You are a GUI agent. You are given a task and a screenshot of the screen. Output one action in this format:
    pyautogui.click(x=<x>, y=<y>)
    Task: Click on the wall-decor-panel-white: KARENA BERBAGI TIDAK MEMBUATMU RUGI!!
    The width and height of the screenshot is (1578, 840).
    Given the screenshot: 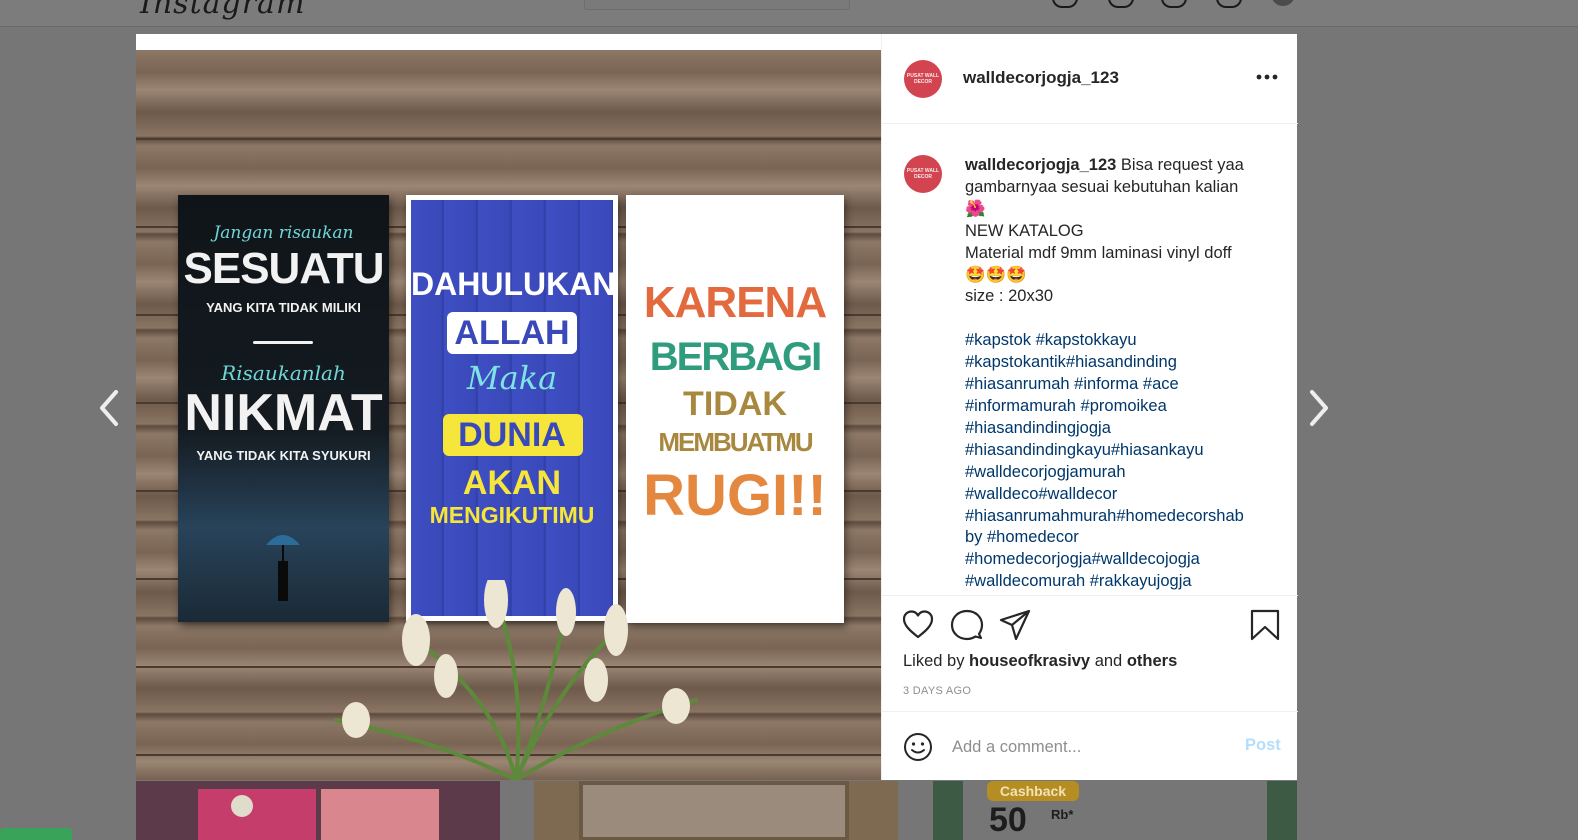 What is the action you would take?
    pyautogui.click(x=735, y=409)
    